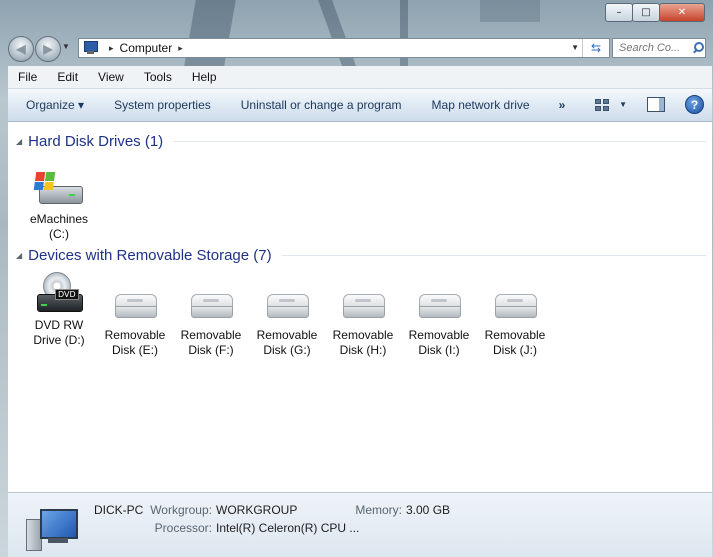  Describe the element at coordinates (67, 77) in the screenshot. I see `menu-edit: Edit` at that location.